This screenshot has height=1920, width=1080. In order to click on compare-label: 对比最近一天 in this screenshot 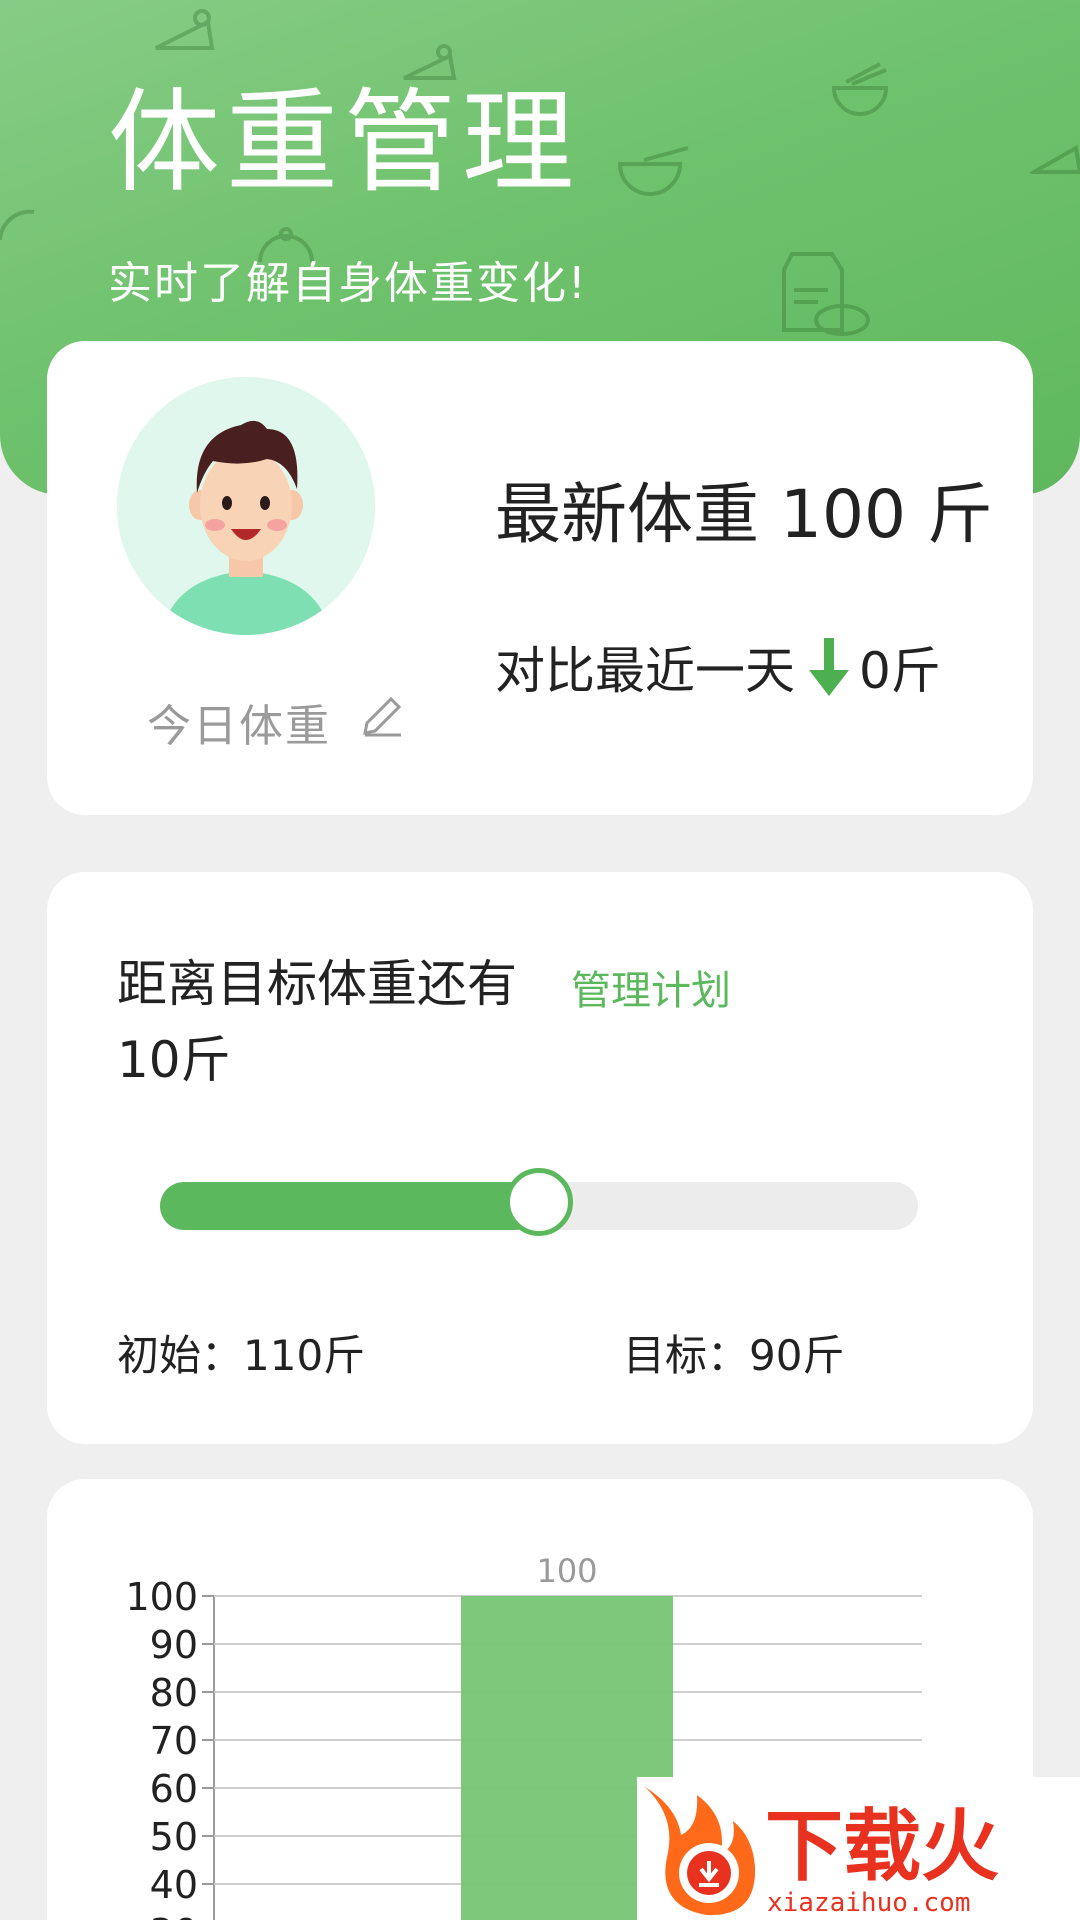, I will do `click(645, 671)`.